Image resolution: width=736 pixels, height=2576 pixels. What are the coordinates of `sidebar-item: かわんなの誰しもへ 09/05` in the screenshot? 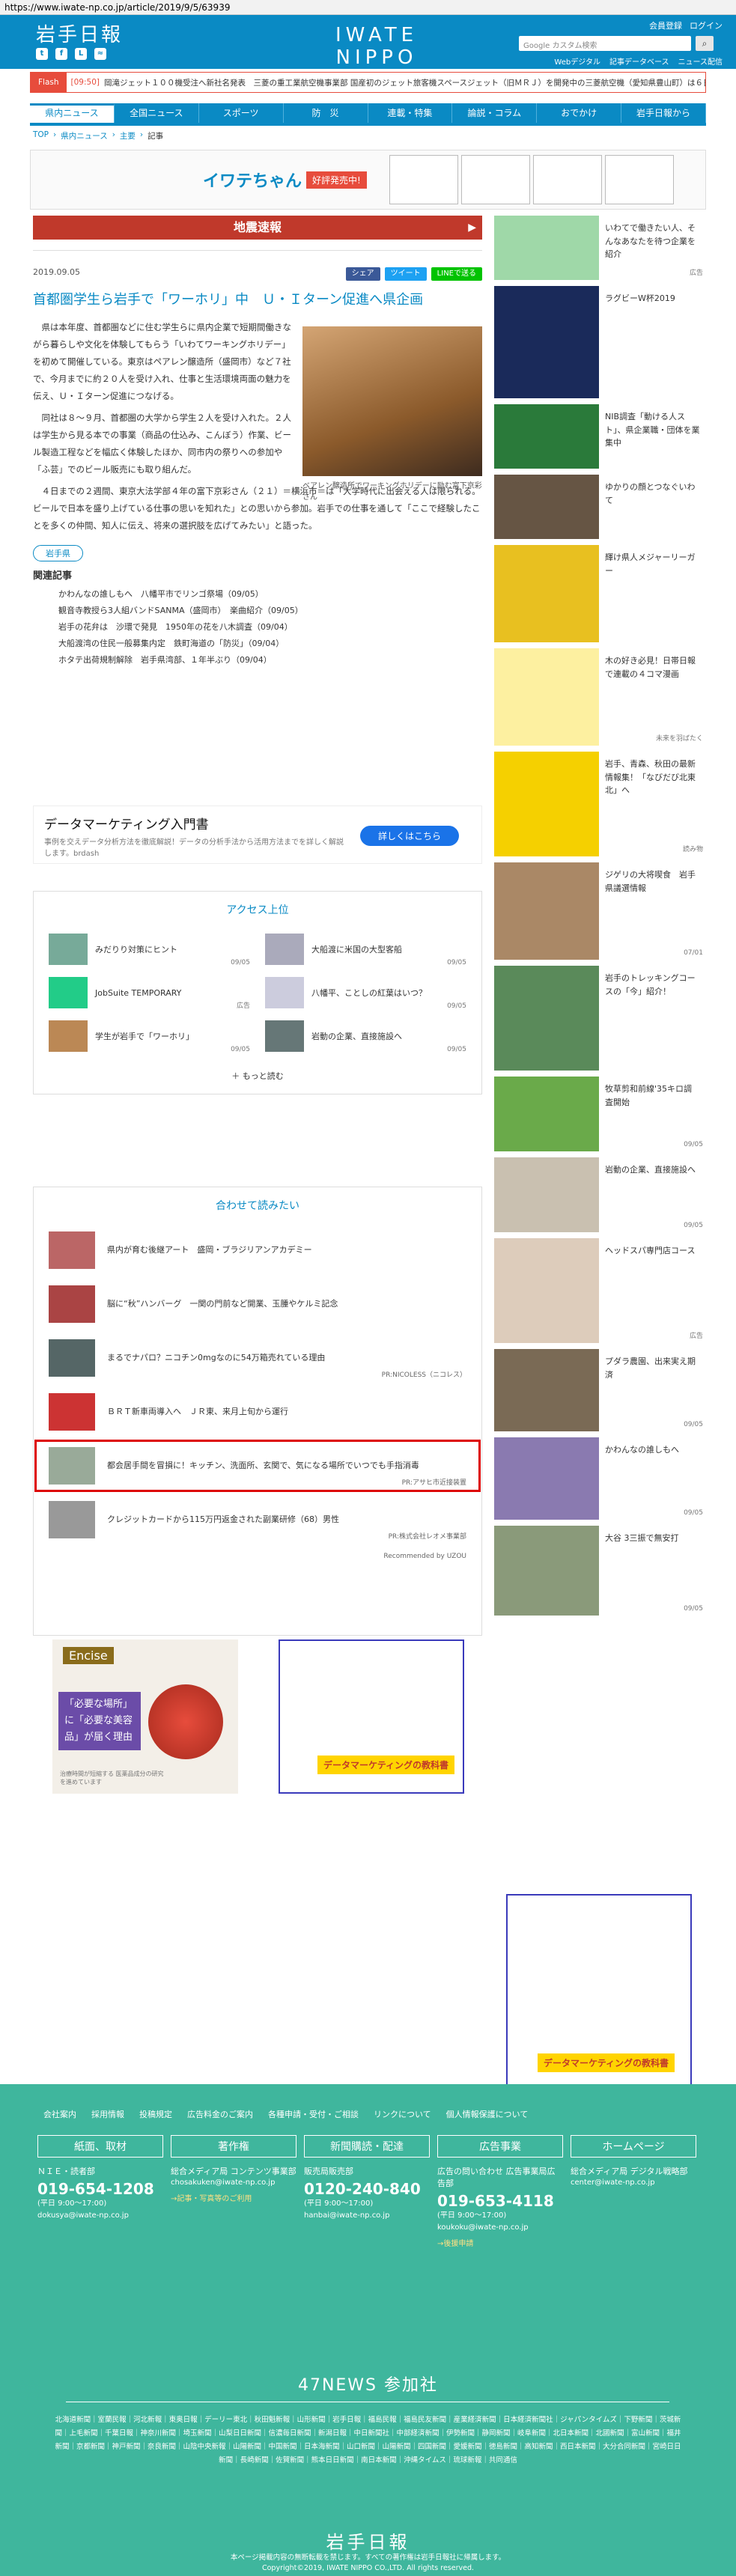 It's located at (600, 1478).